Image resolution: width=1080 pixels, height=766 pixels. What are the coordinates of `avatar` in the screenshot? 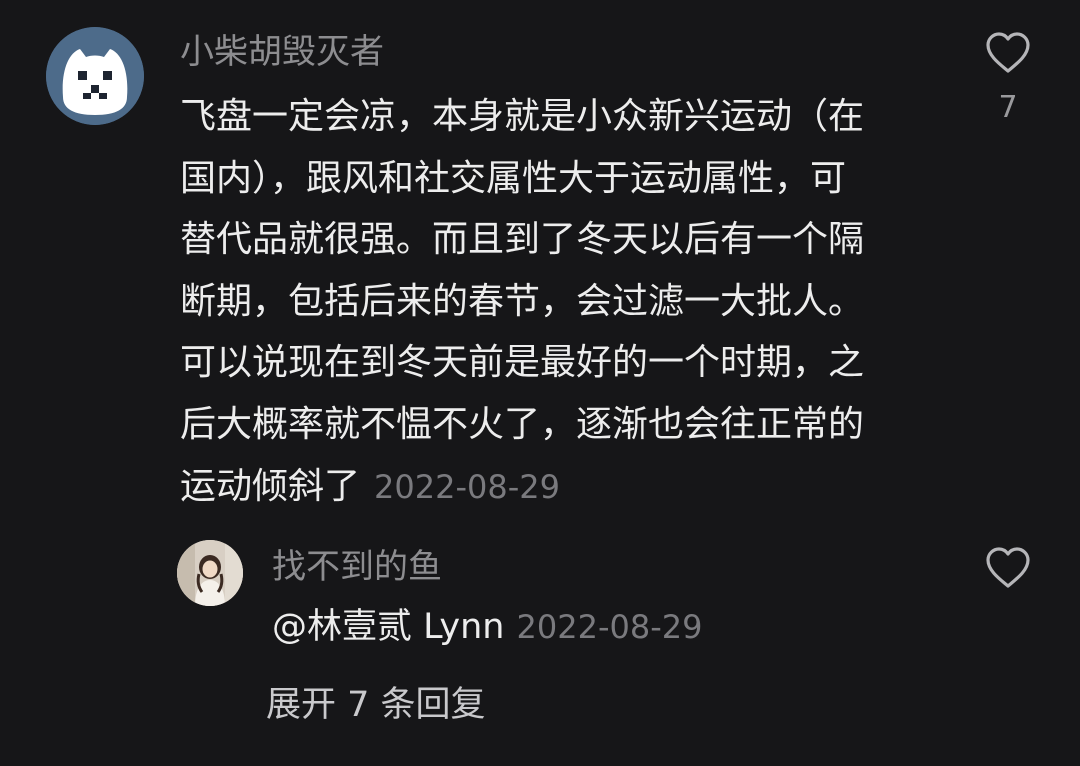 It's located at (95, 76).